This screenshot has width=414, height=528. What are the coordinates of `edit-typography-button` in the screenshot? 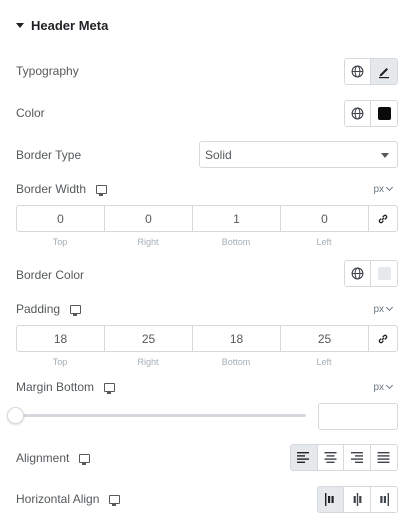 It's located at (384, 71).